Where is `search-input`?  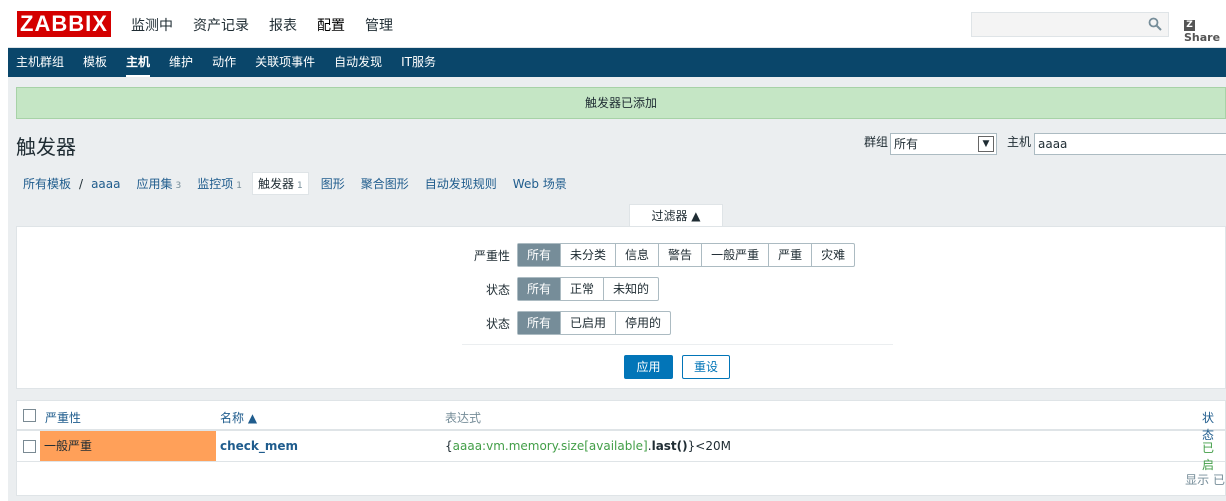 search-input is located at coordinates (1070, 24).